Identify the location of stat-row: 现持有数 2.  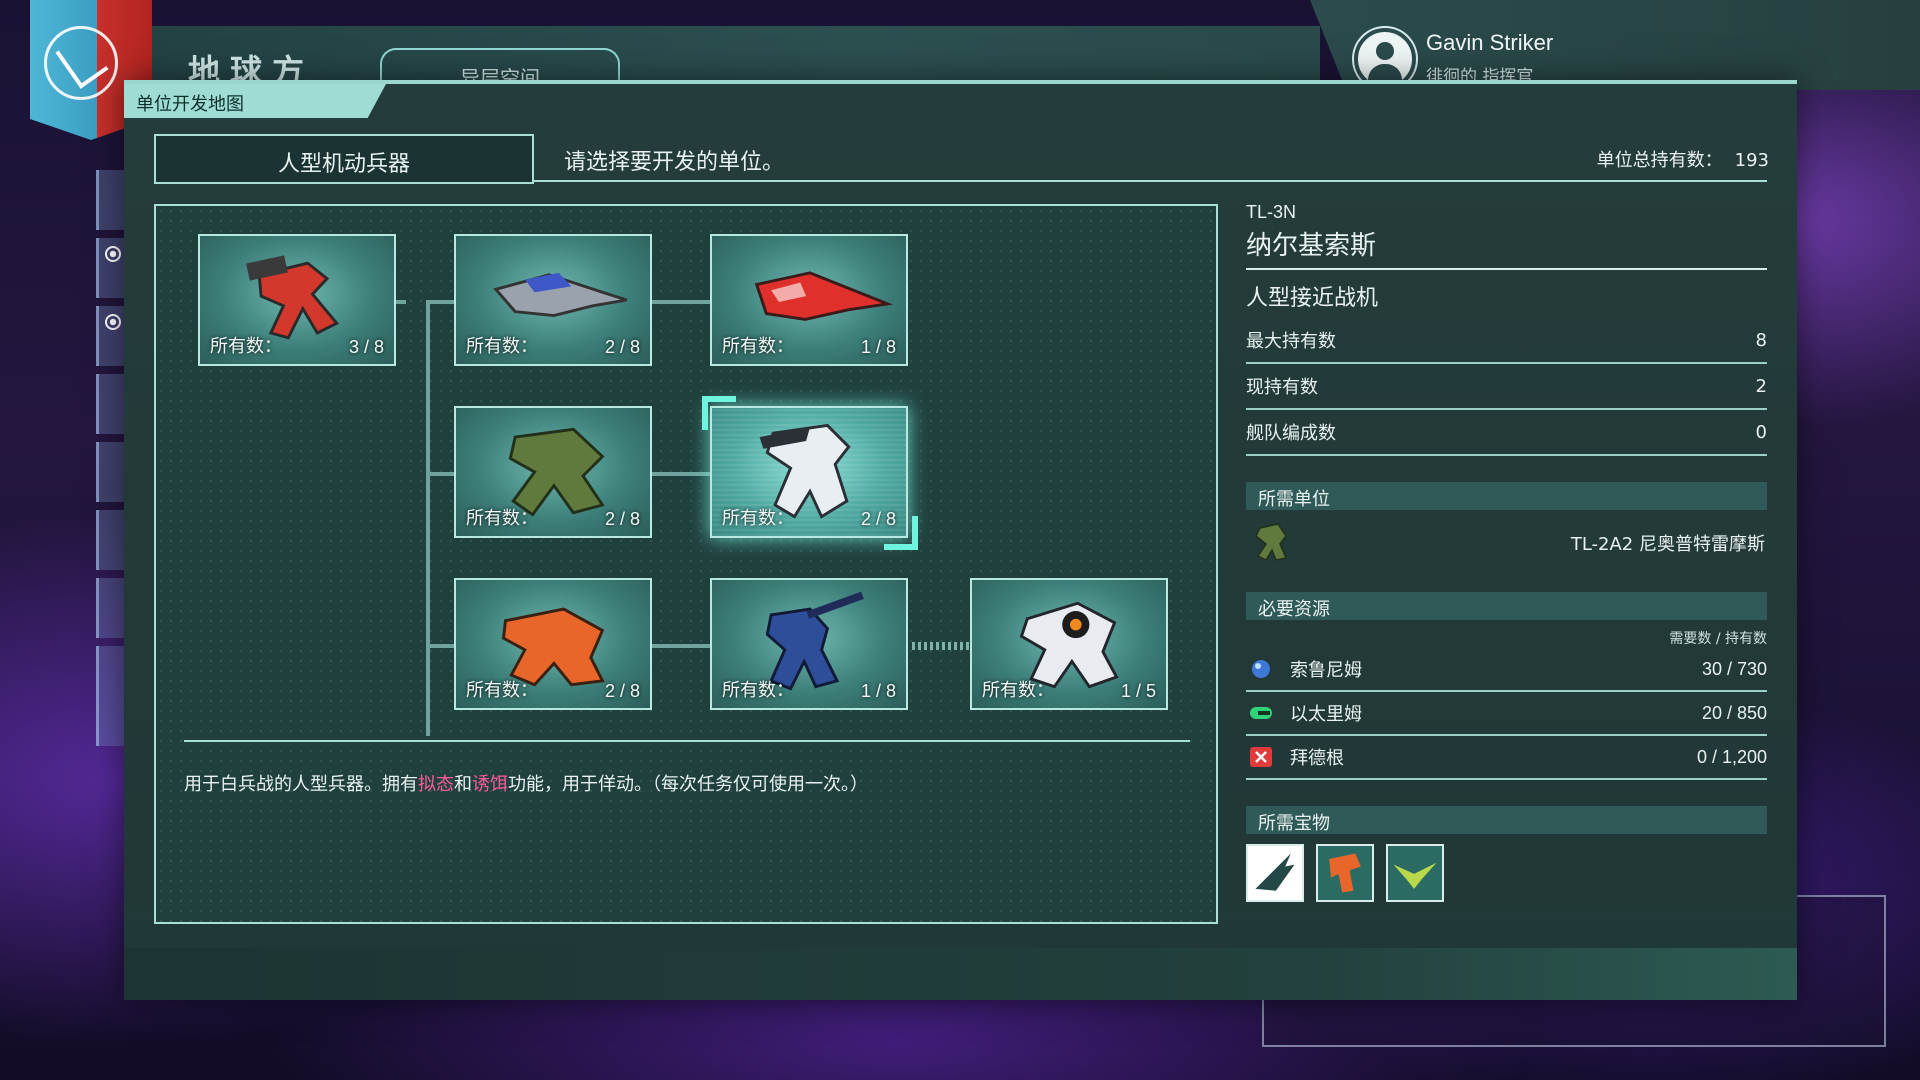
(1506, 387).